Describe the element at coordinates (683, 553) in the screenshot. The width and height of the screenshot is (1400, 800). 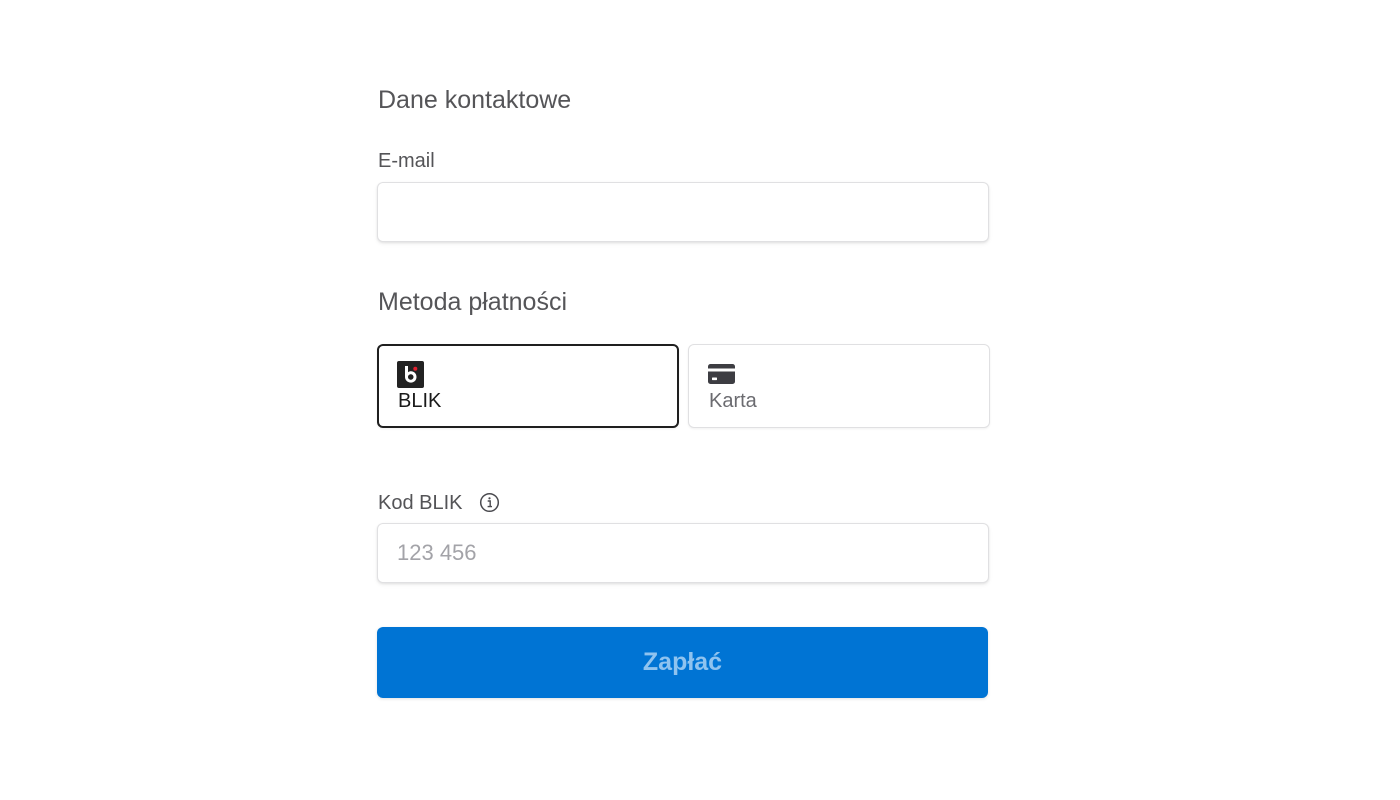
I see `blik-code-input` at that location.